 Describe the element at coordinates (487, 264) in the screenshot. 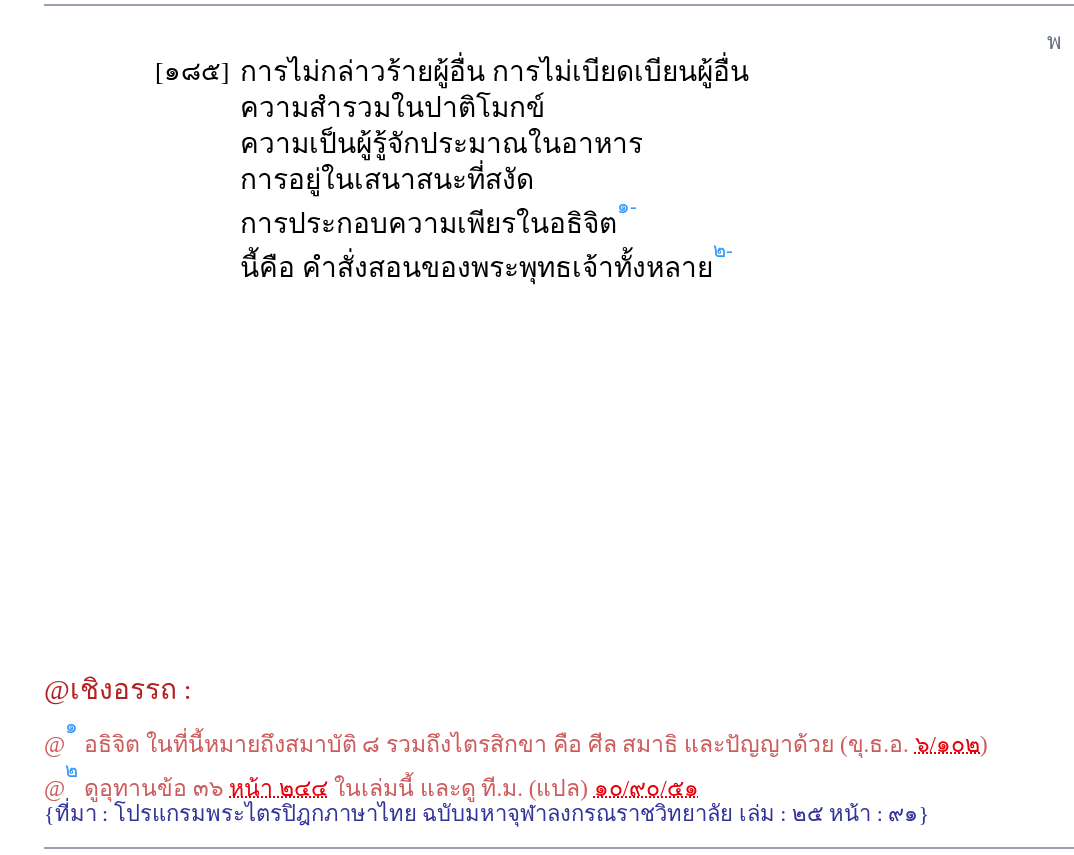

I see `verse-line: นี้คือ คำสั่งสอนของพระพุทธเจ้าทั้งหลาย $^{๒-}$` at that location.